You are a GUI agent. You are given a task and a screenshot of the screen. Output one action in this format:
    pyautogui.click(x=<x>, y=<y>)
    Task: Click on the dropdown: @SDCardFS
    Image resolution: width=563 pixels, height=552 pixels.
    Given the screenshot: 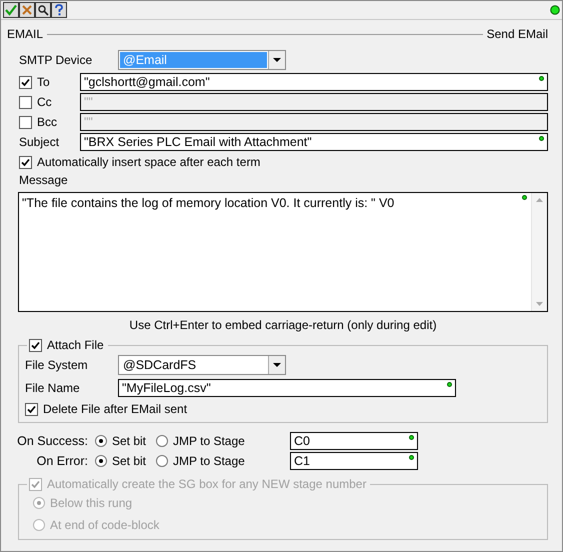 What is the action you would take?
    pyautogui.click(x=202, y=365)
    